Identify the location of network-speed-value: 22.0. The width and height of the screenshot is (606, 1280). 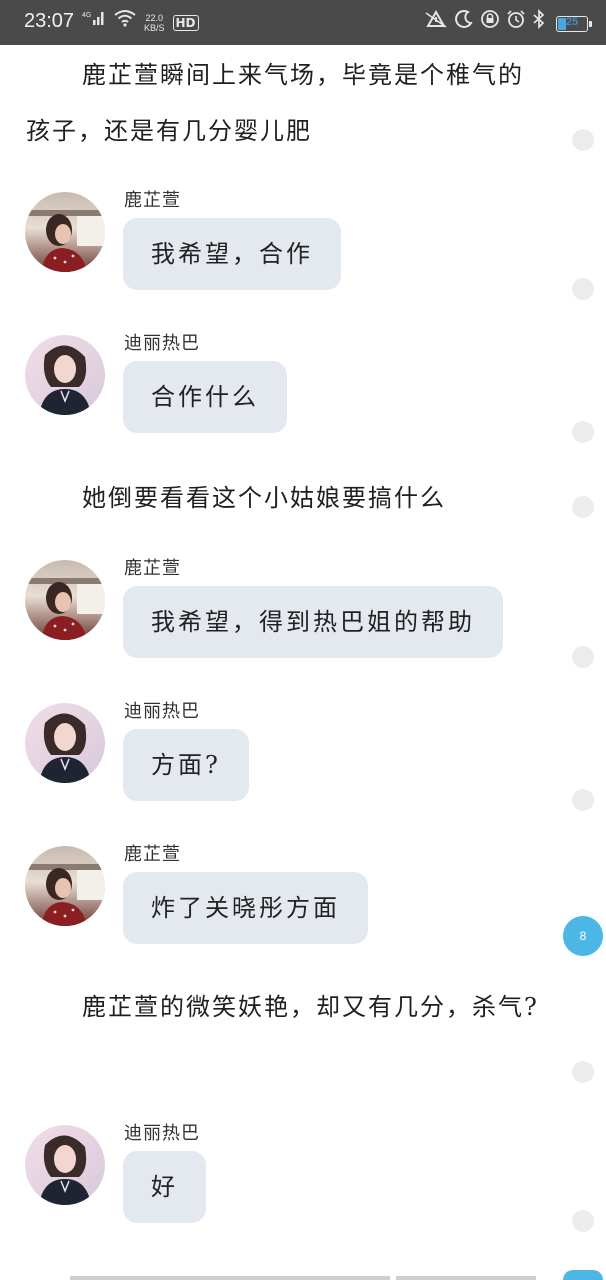
(154, 17).